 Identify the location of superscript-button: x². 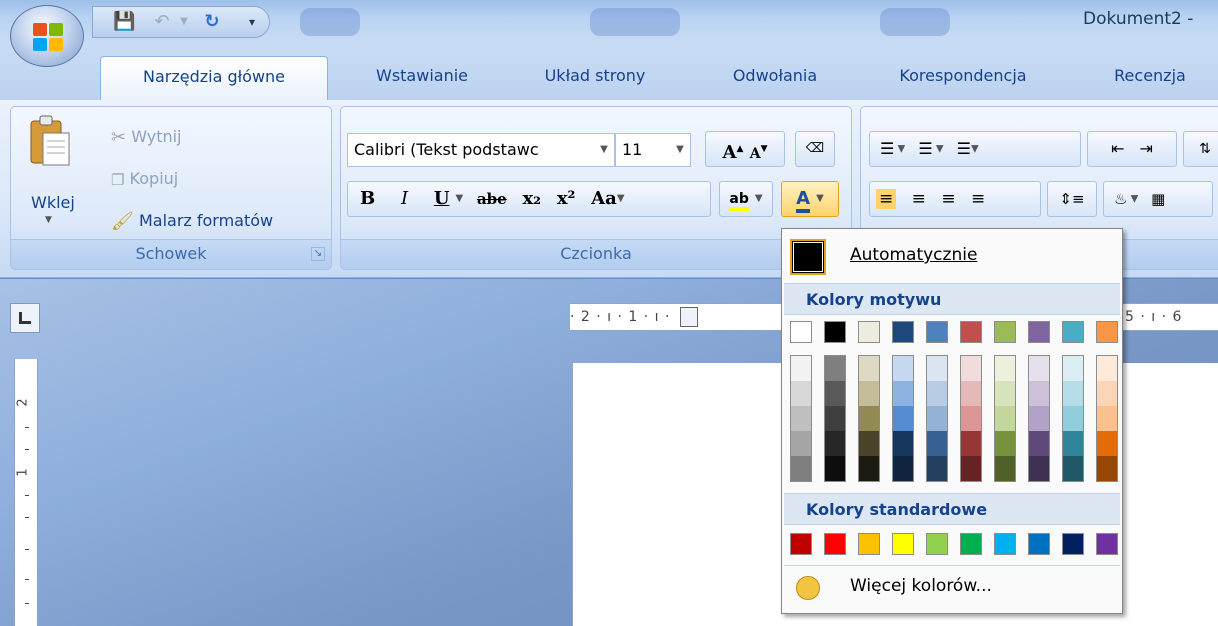
(566, 198).